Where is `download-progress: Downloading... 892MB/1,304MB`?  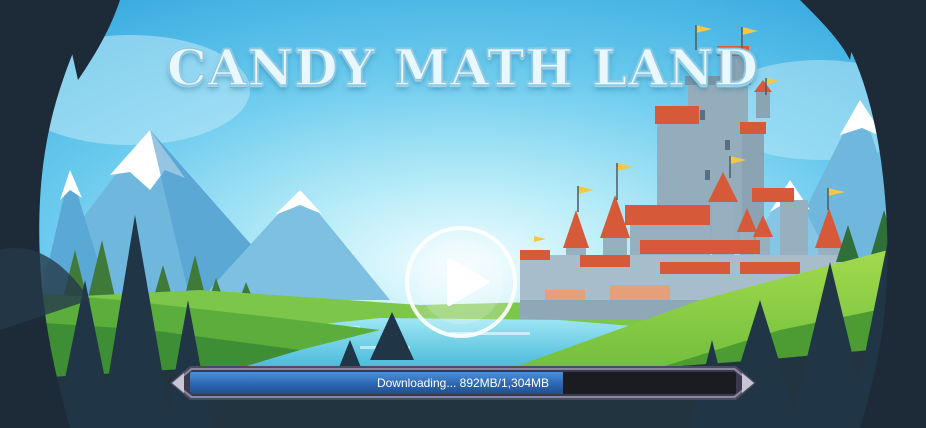 download-progress: Downloading... 892MB/1,304MB is located at coordinates (463, 383).